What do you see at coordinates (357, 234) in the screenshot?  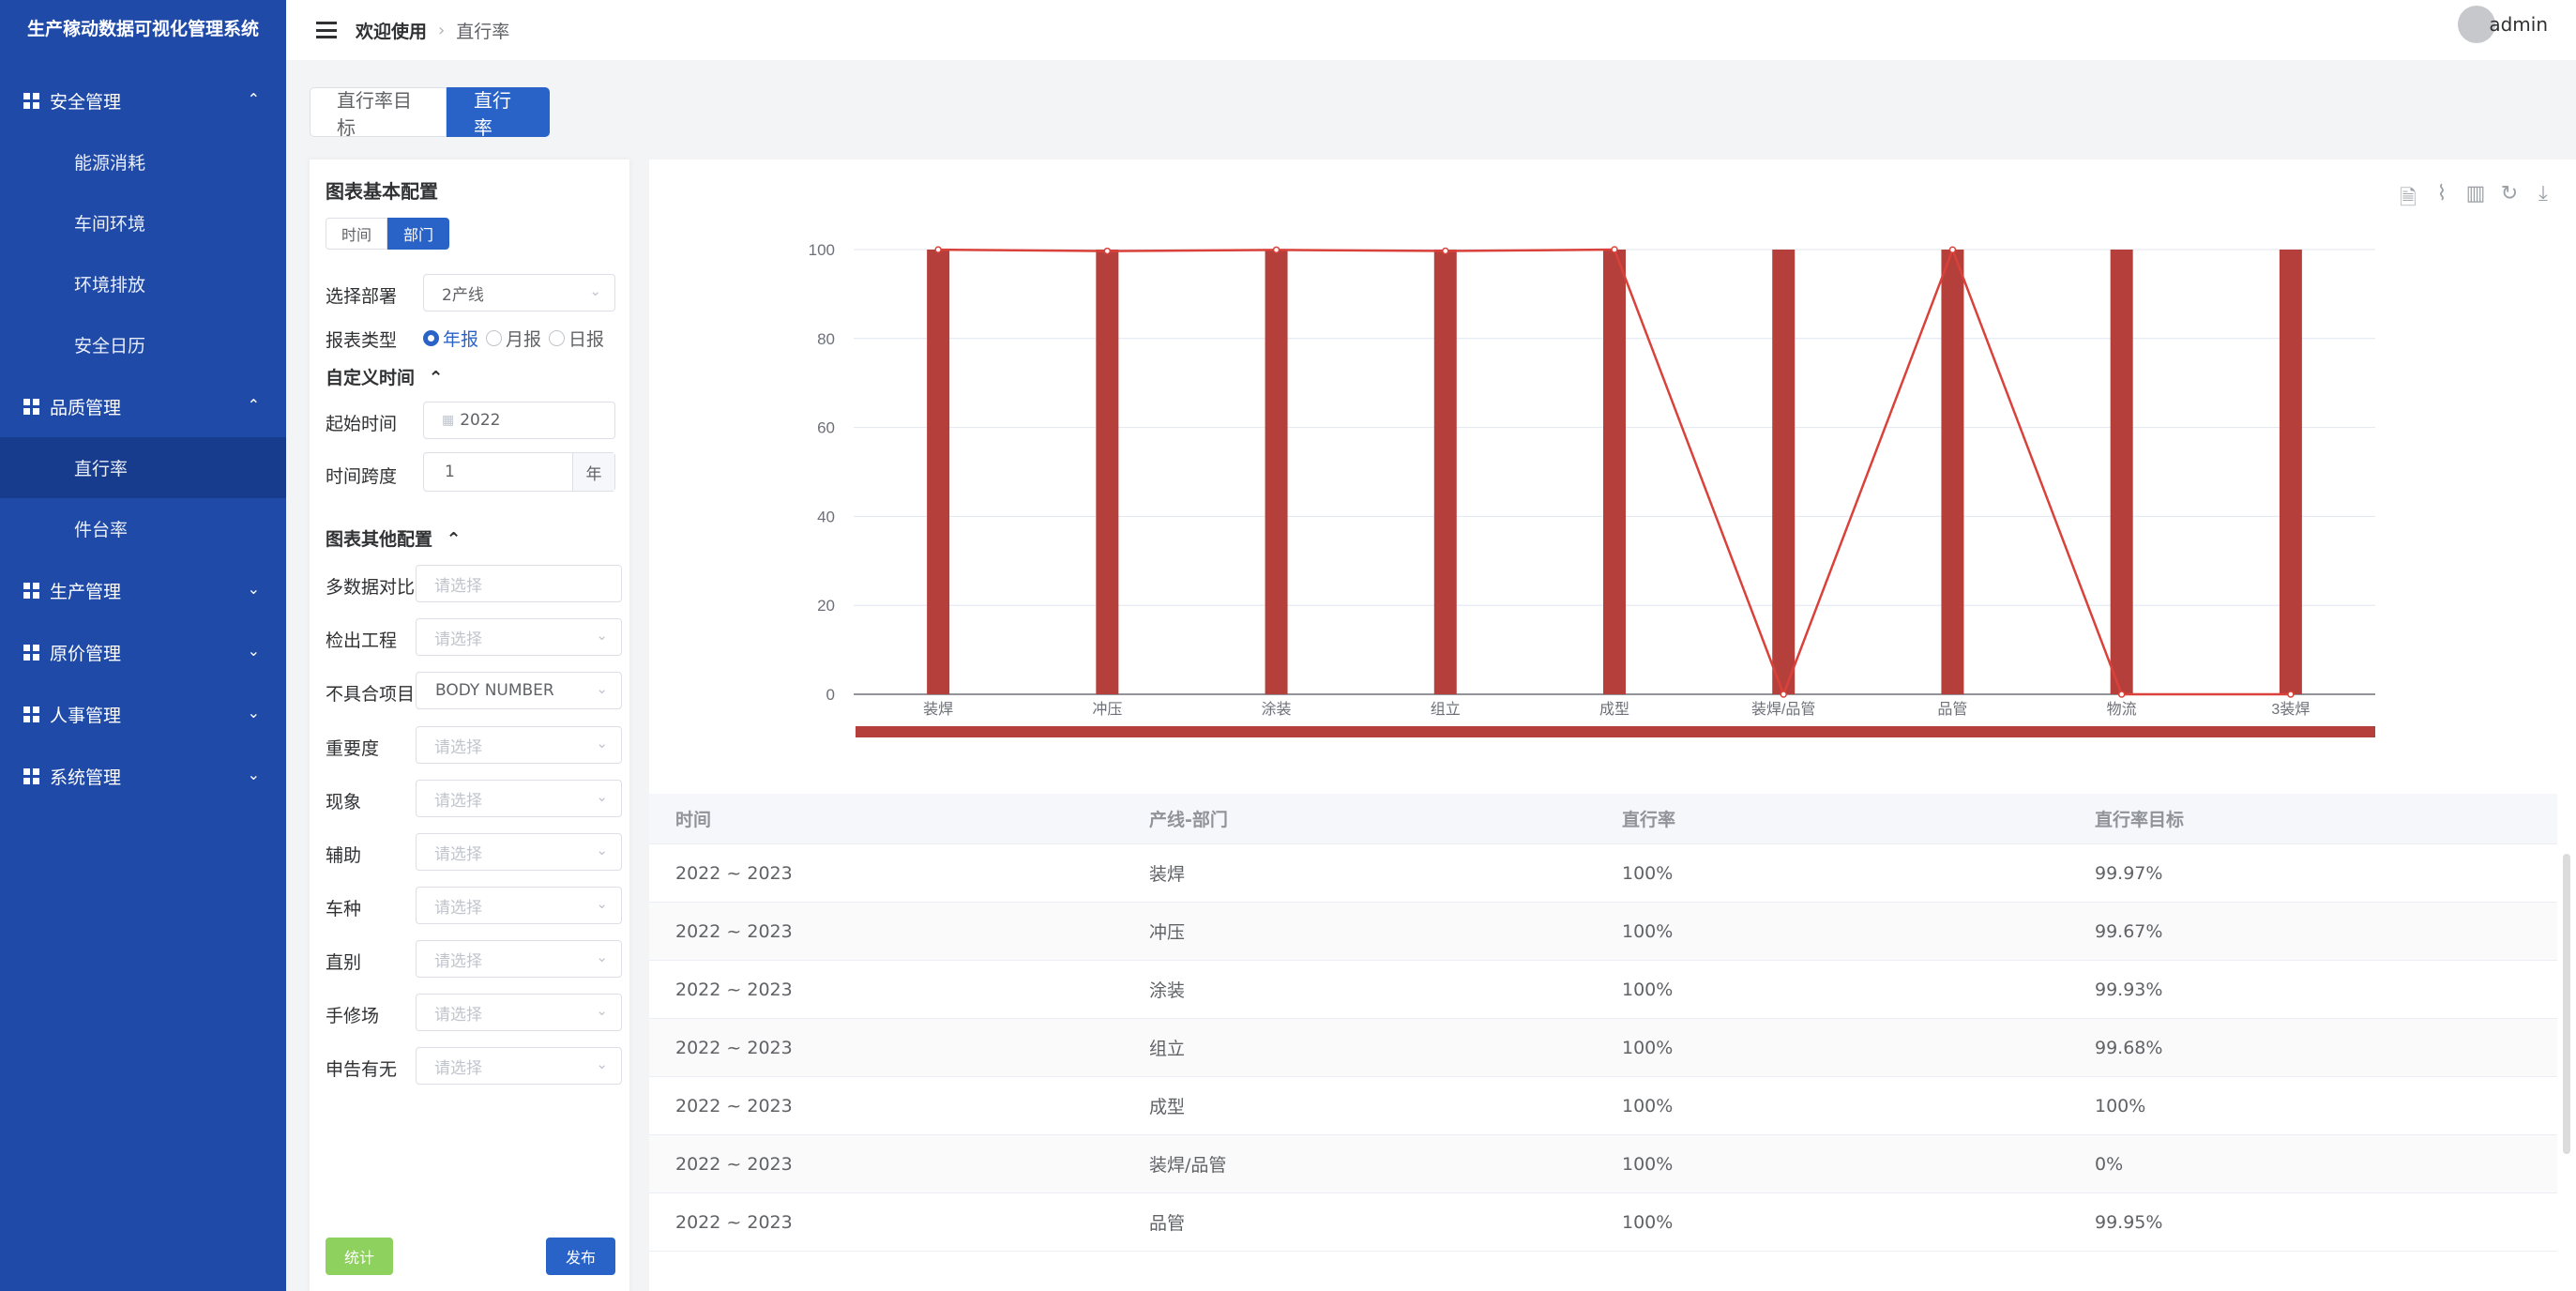 I see `mode-time-button: 时间` at bounding box center [357, 234].